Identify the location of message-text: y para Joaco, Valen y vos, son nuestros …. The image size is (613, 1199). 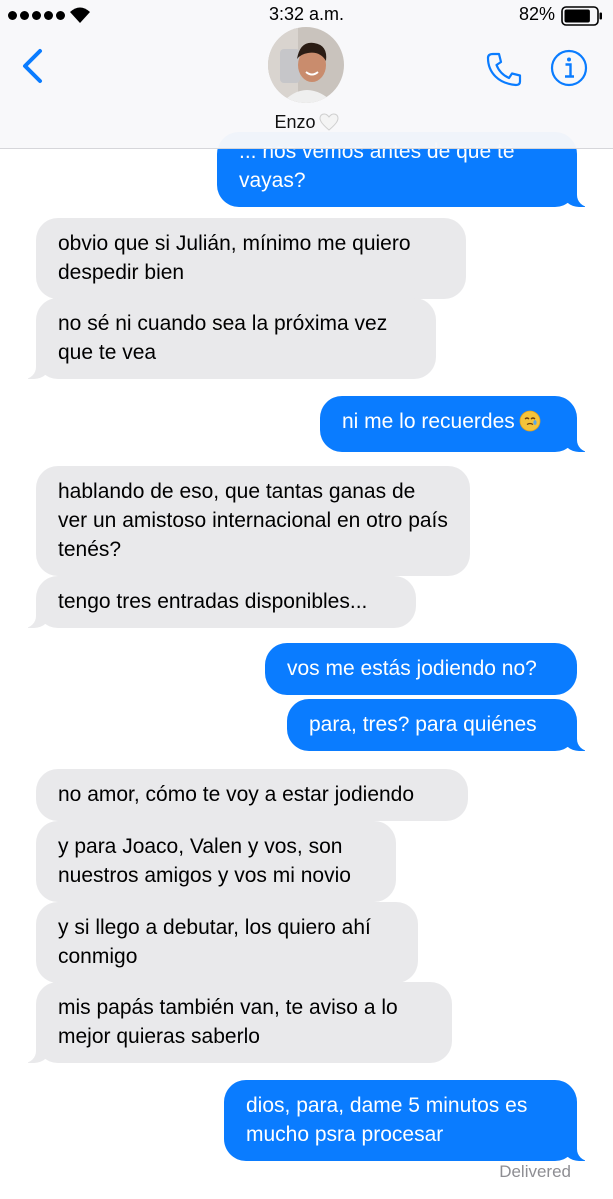
(204, 861).